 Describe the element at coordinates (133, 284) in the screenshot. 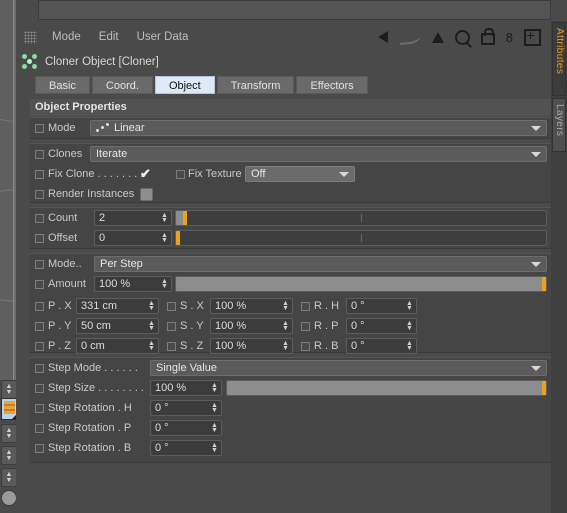

I see `input-amount: 100 % ▲ ▼` at that location.